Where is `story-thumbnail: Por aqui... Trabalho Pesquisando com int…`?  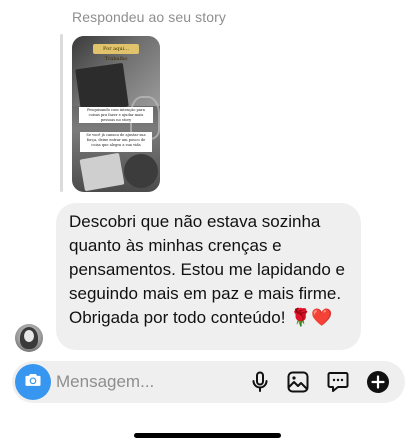 story-thumbnail: Por aqui... Trabalho Pesquisando com int… is located at coordinates (116, 114).